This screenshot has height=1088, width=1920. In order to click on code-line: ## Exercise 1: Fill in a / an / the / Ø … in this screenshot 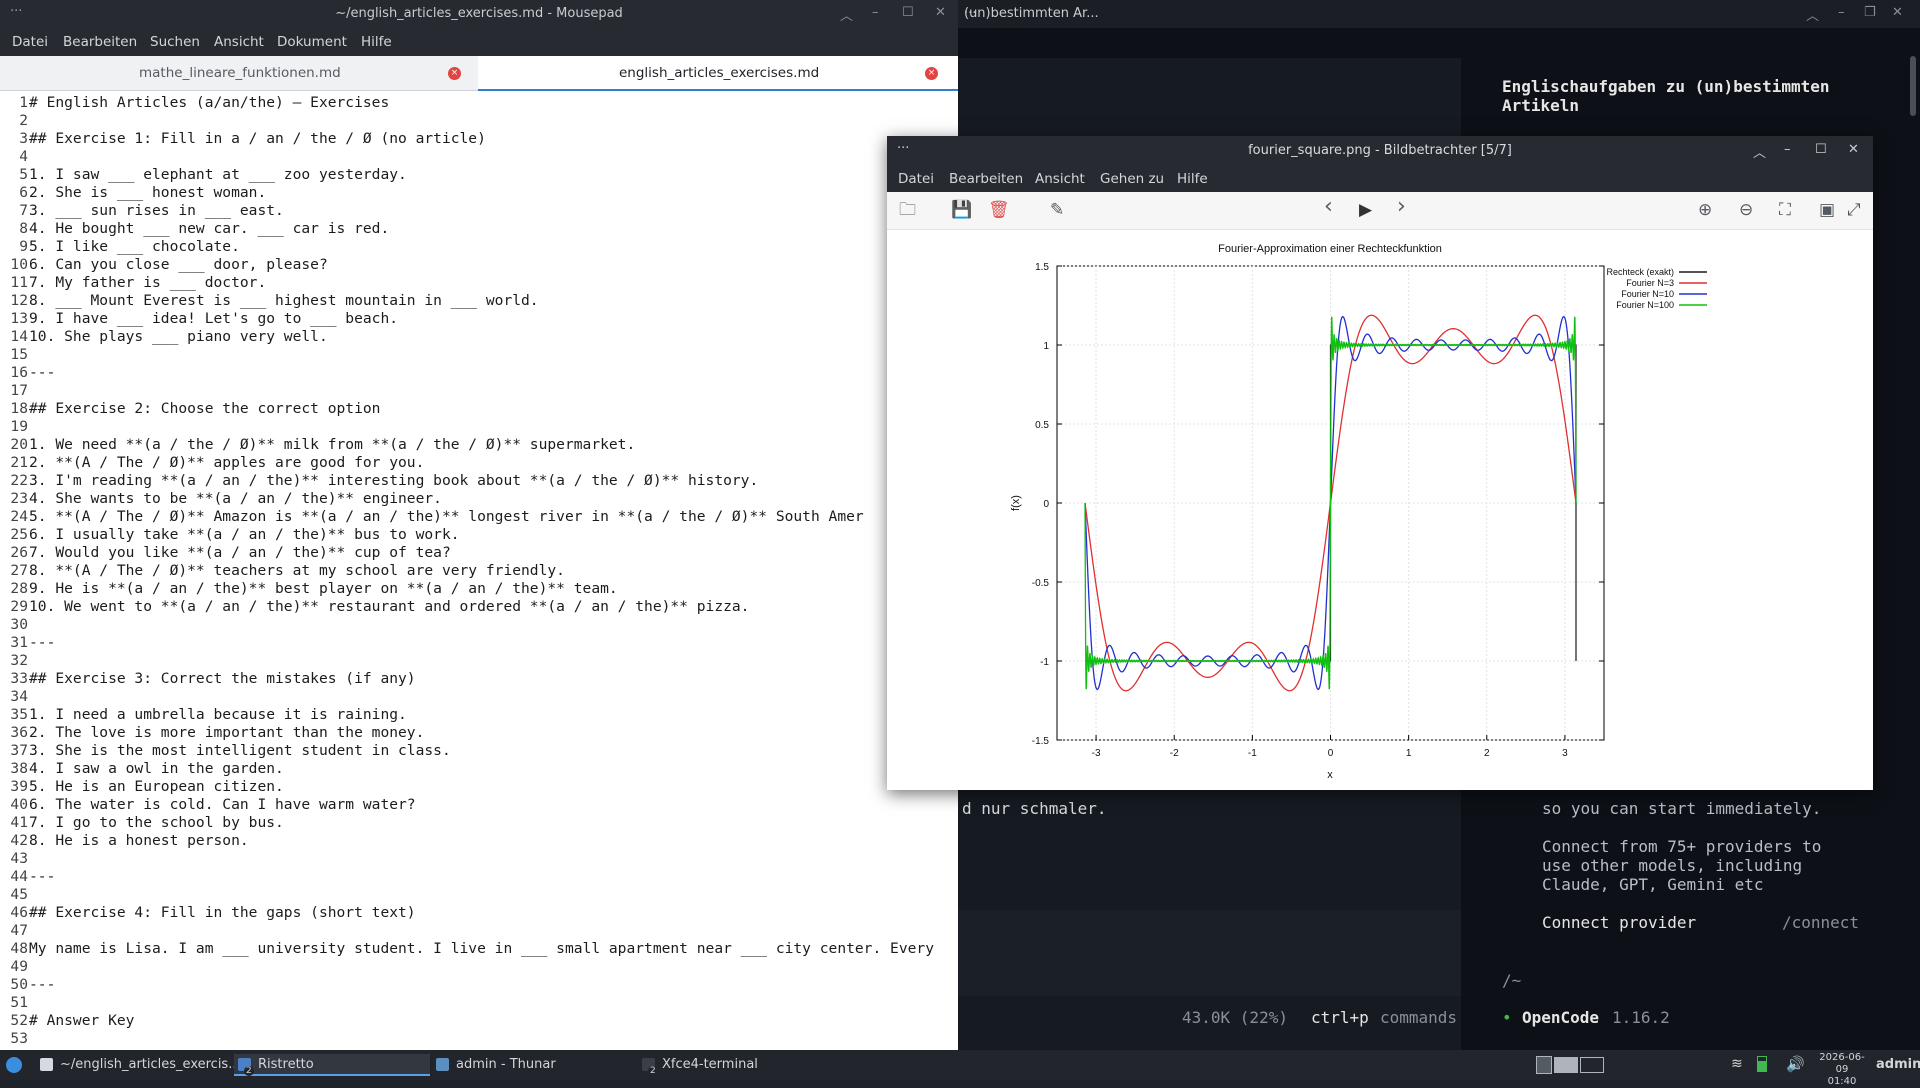, I will do `click(481, 139)`.